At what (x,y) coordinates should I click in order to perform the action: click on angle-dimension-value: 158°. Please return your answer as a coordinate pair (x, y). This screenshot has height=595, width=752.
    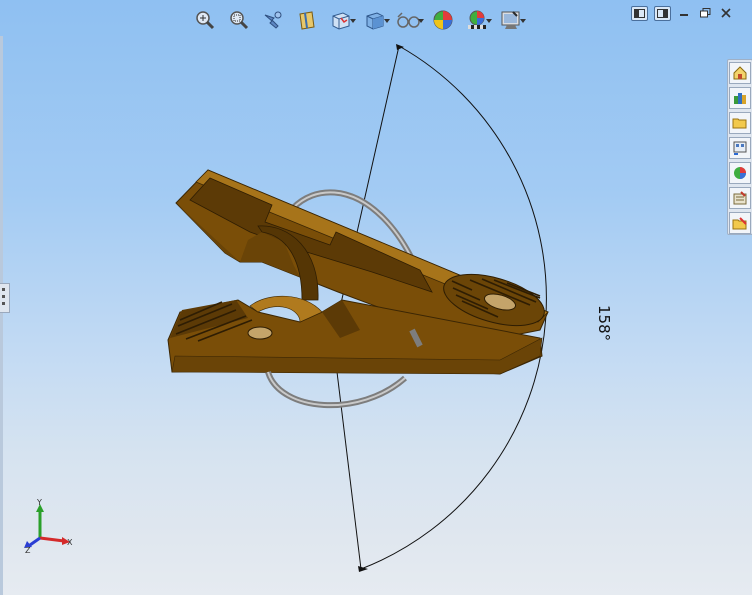
    Looking at the image, I should click on (604, 323).